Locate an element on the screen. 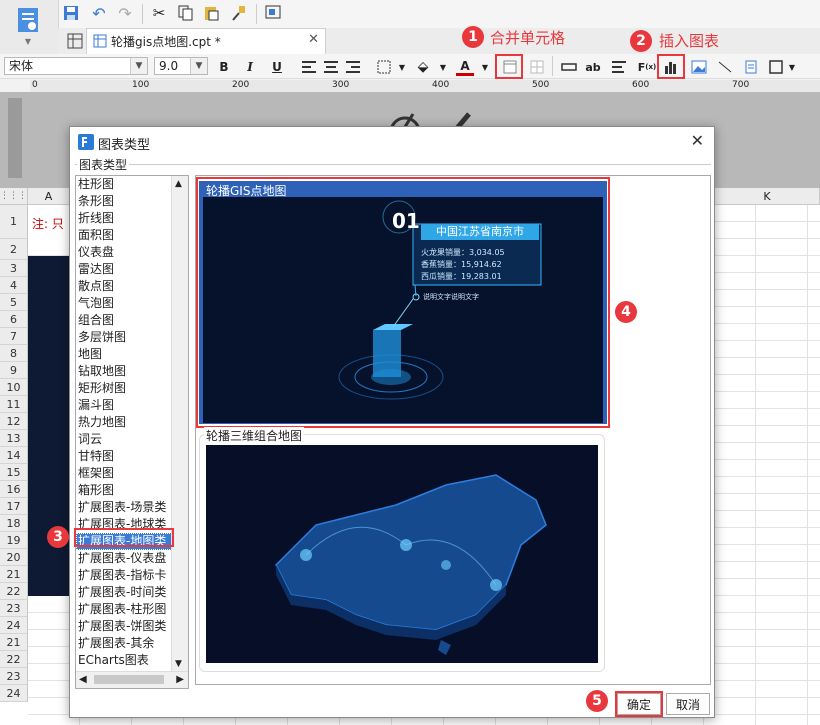 Image resolution: width=820 pixels, height=725 pixels. chevron-left-icon: ◀ is located at coordinates (83, 679).